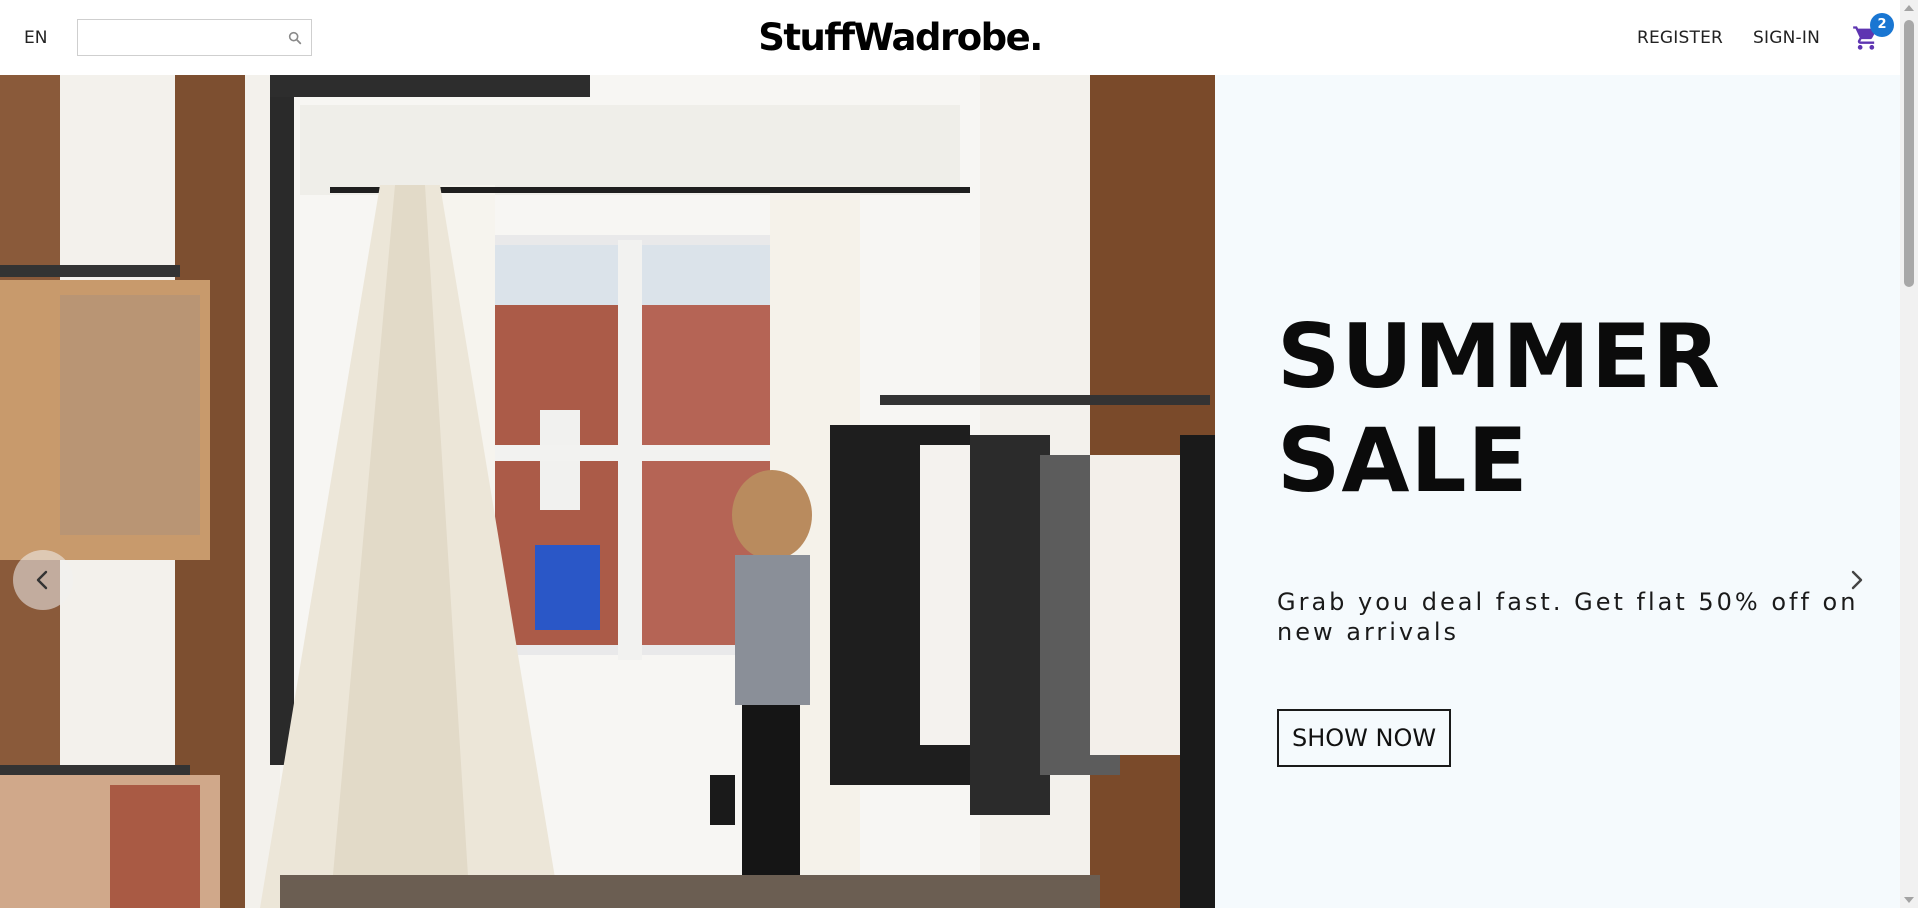 The width and height of the screenshot is (1918, 908). What do you see at coordinates (183, 37) in the screenshot?
I see `search-input` at bounding box center [183, 37].